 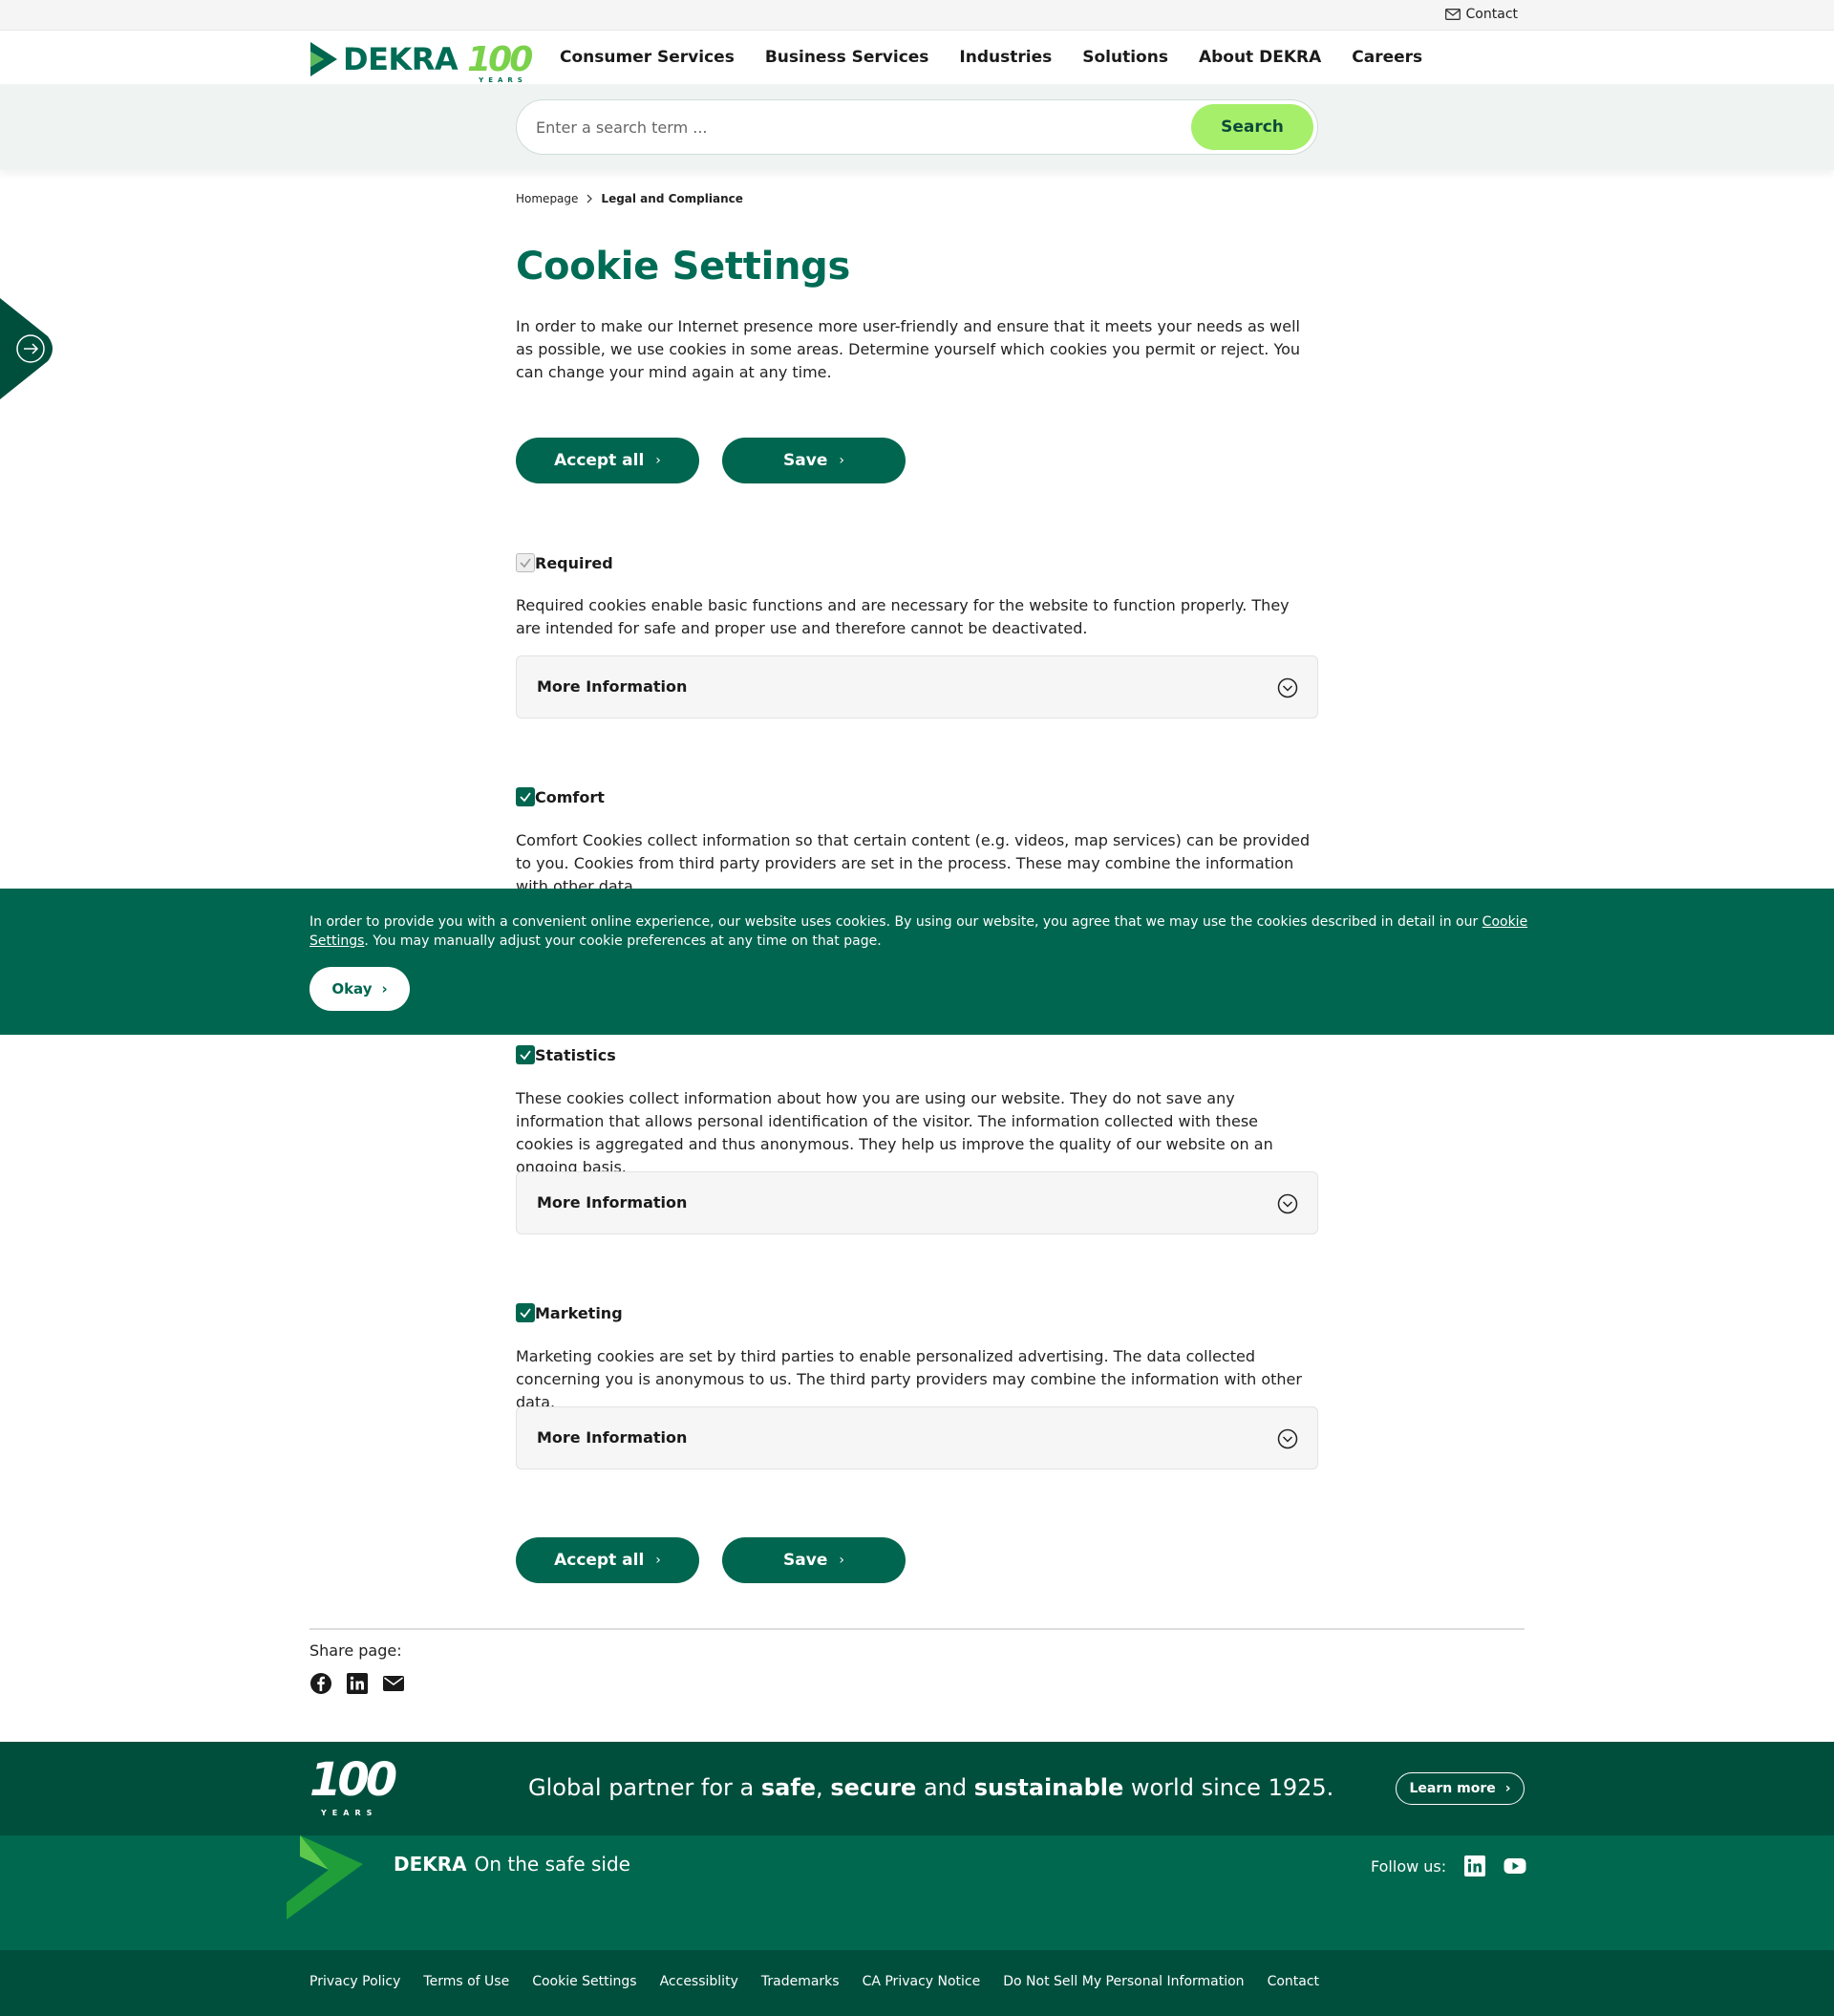 I want to click on section-marketing-title: Marketing, so click(x=579, y=1312).